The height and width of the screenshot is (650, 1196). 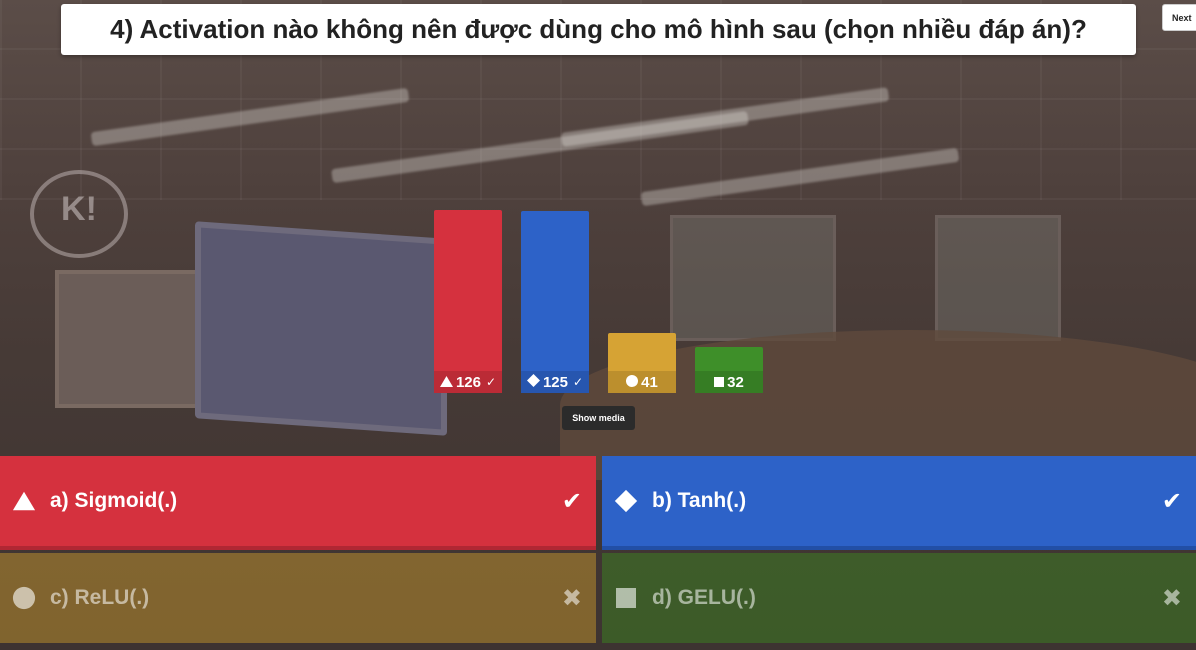 I want to click on result-count: 126, so click(x=468, y=382).